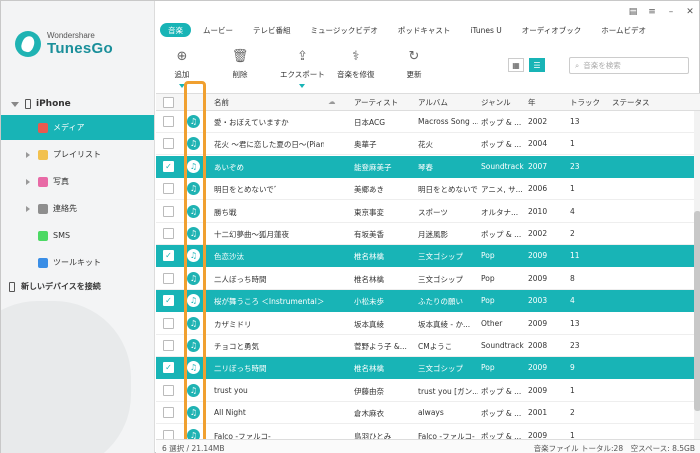  What do you see at coordinates (365, 145) in the screenshot?
I see `cell-artist: 奥華子` at bounding box center [365, 145].